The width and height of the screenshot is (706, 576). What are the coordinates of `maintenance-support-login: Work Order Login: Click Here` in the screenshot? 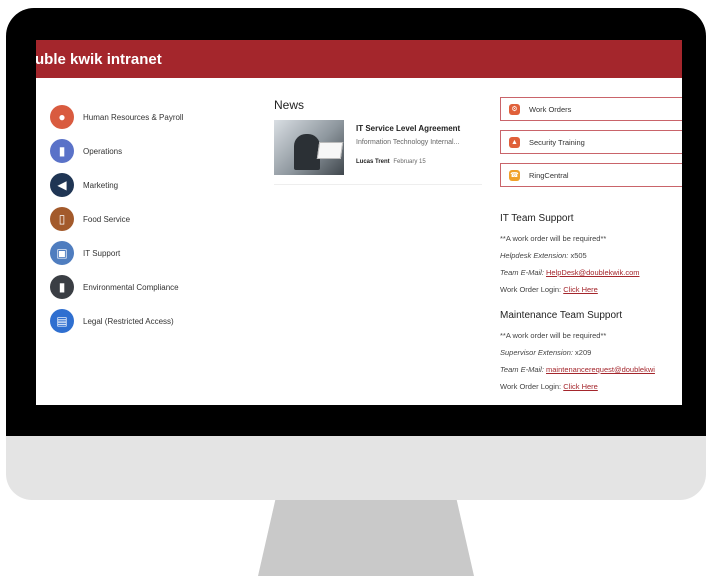 It's located at (591, 386).